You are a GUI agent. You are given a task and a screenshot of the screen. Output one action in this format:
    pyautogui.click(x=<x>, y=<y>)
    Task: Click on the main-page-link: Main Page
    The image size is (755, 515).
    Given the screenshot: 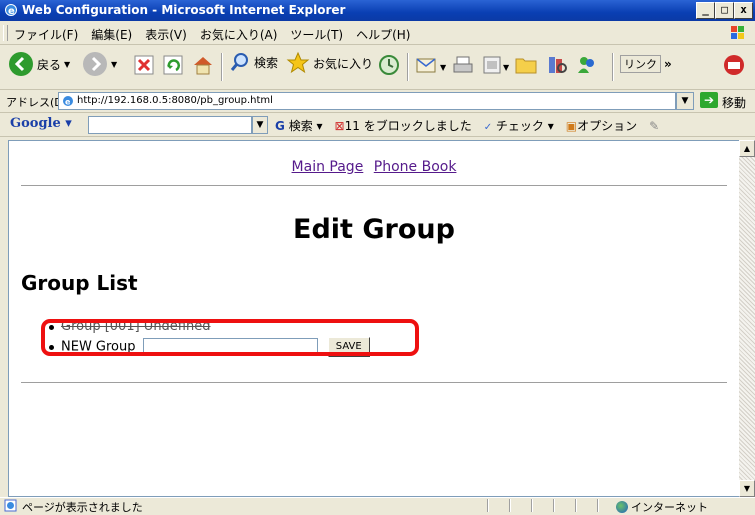 What is the action you would take?
    pyautogui.click(x=328, y=167)
    